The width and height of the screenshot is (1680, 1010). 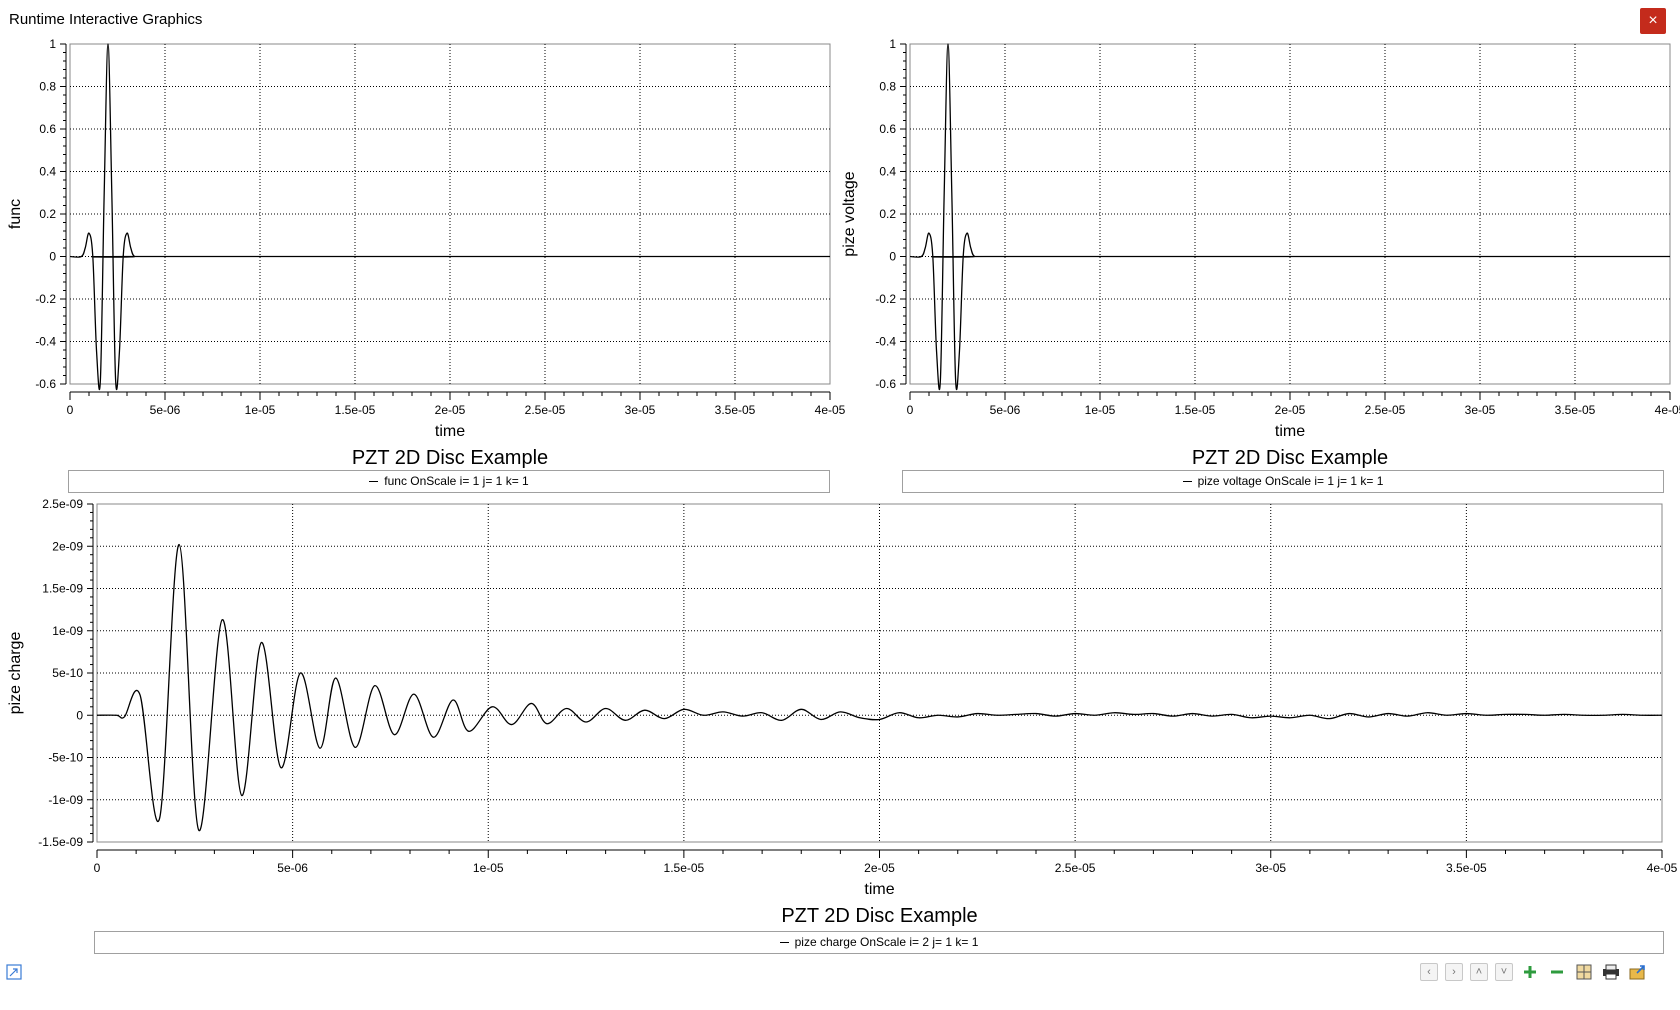 What do you see at coordinates (14, 972) in the screenshot?
I see `restore-icon` at bounding box center [14, 972].